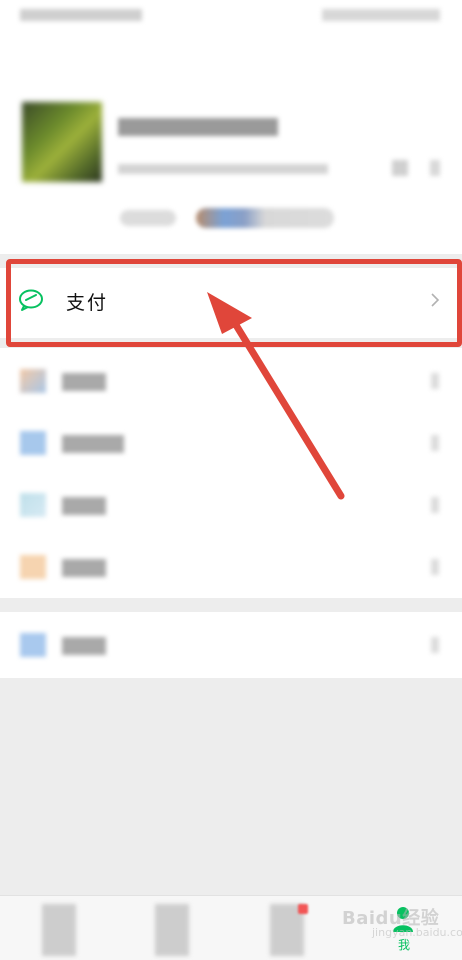 This screenshot has height=960, width=462. I want to click on chat-icon, so click(59, 930).